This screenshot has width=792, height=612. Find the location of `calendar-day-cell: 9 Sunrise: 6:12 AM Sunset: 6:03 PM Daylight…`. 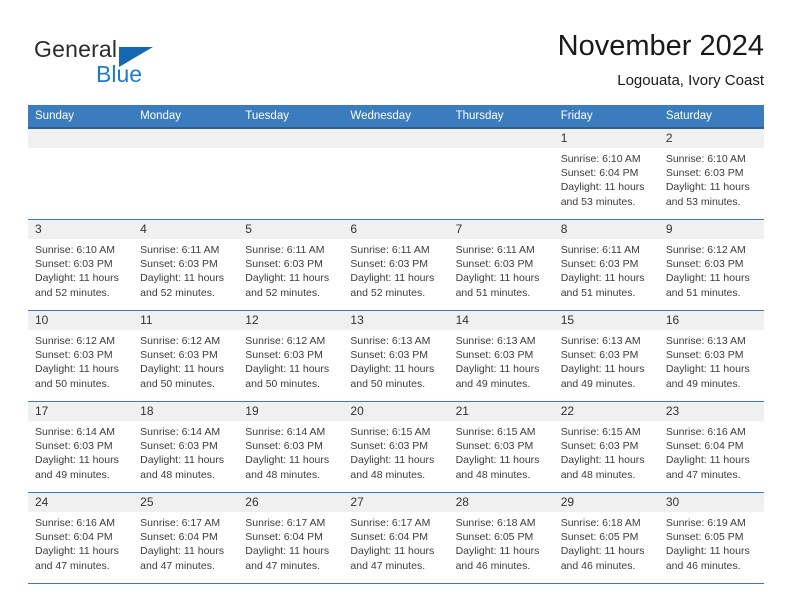

calendar-day-cell: 9 Sunrise: 6:12 AM Sunset: 6:03 PM Daylight… is located at coordinates (711, 265).